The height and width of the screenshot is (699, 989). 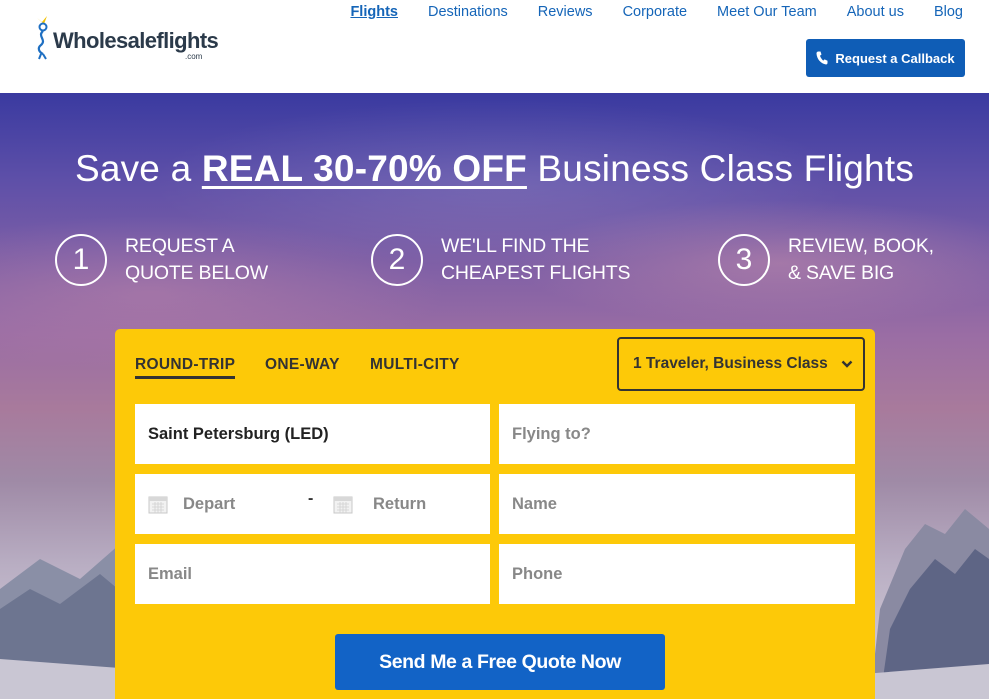 I want to click on step-2: 2 WE'LL FIND THE CHEAPEST FLIGHTS, so click(x=501, y=260).